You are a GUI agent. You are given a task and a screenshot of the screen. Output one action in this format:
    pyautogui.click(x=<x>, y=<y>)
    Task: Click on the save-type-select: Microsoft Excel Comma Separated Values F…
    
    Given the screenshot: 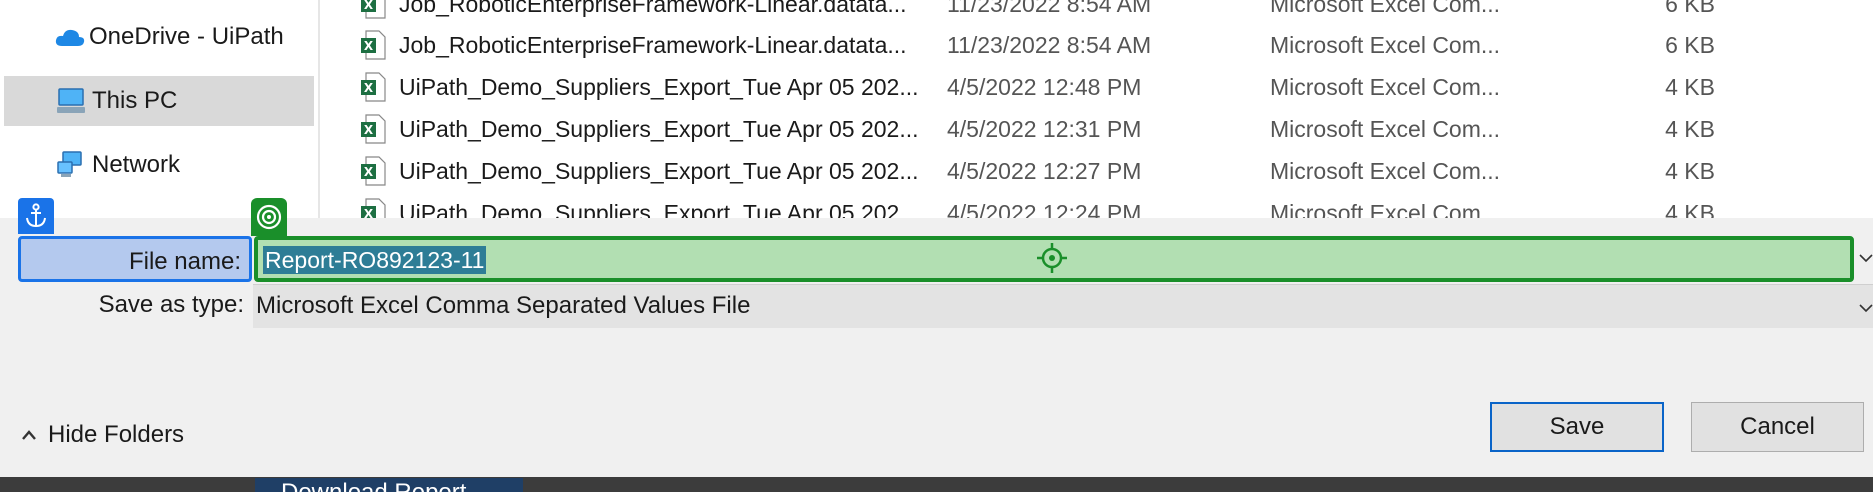 What is the action you would take?
    pyautogui.click(x=1063, y=306)
    